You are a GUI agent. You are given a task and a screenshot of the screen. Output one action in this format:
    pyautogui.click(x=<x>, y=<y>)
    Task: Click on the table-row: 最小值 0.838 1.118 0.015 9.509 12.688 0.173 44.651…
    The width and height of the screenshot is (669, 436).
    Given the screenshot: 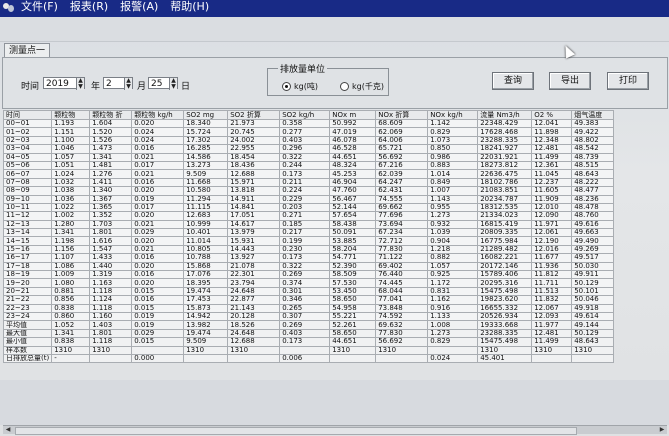 What is the action you would take?
    pyautogui.click(x=309, y=342)
    